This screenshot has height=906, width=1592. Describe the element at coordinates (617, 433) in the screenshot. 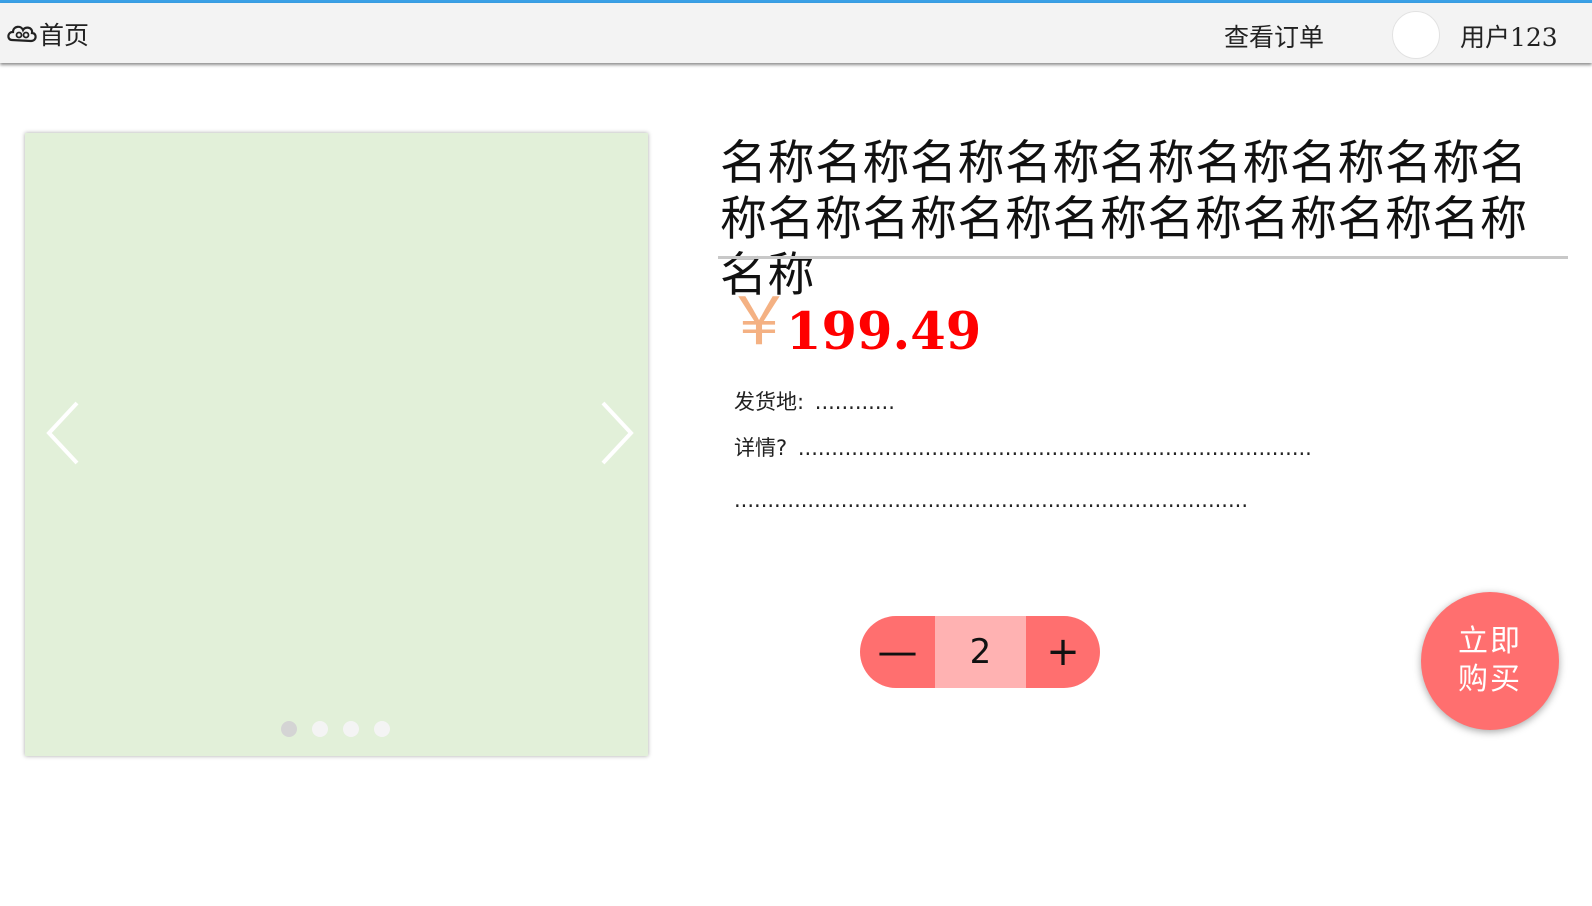

I see `chevron-right-icon` at that location.